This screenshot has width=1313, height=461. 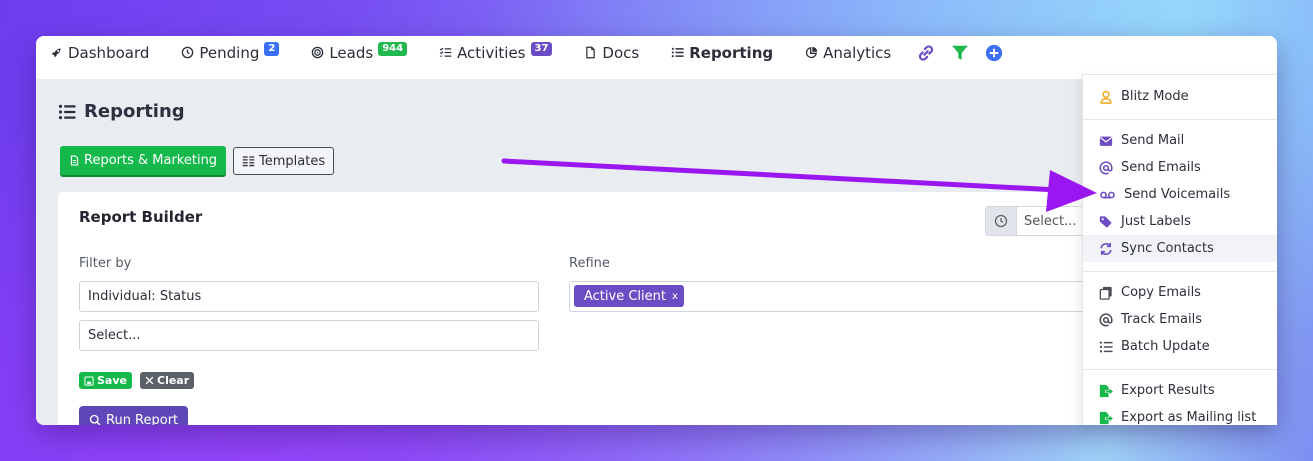 What do you see at coordinates (1105, 221) in the screenshot?
I see `tags-icon` at bounding box center [1105, 221].